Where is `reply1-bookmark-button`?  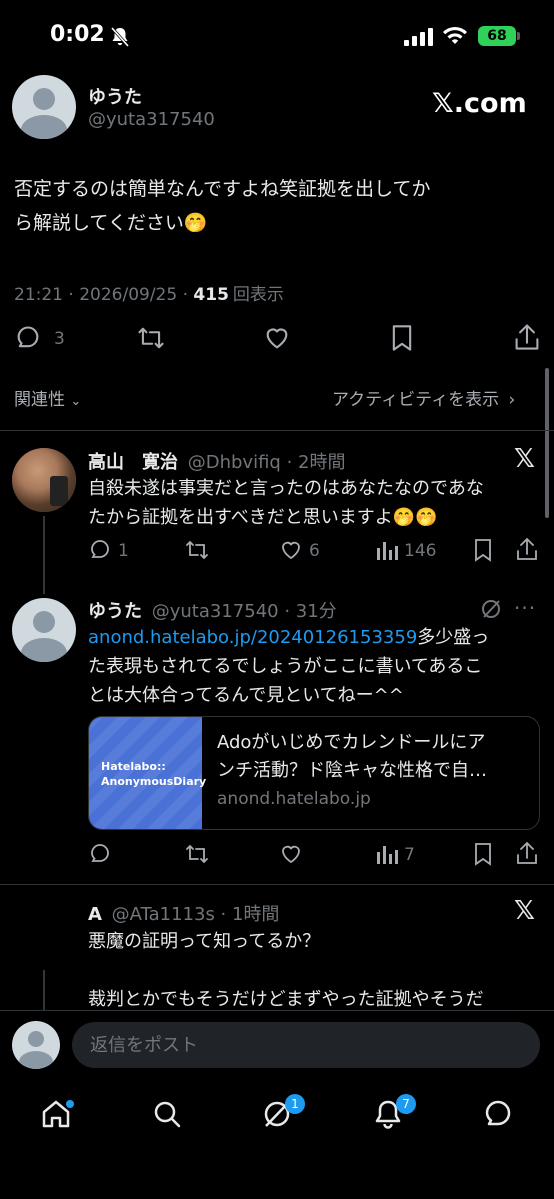 reply1-bookmark-button is located at coordinates (483, 552).